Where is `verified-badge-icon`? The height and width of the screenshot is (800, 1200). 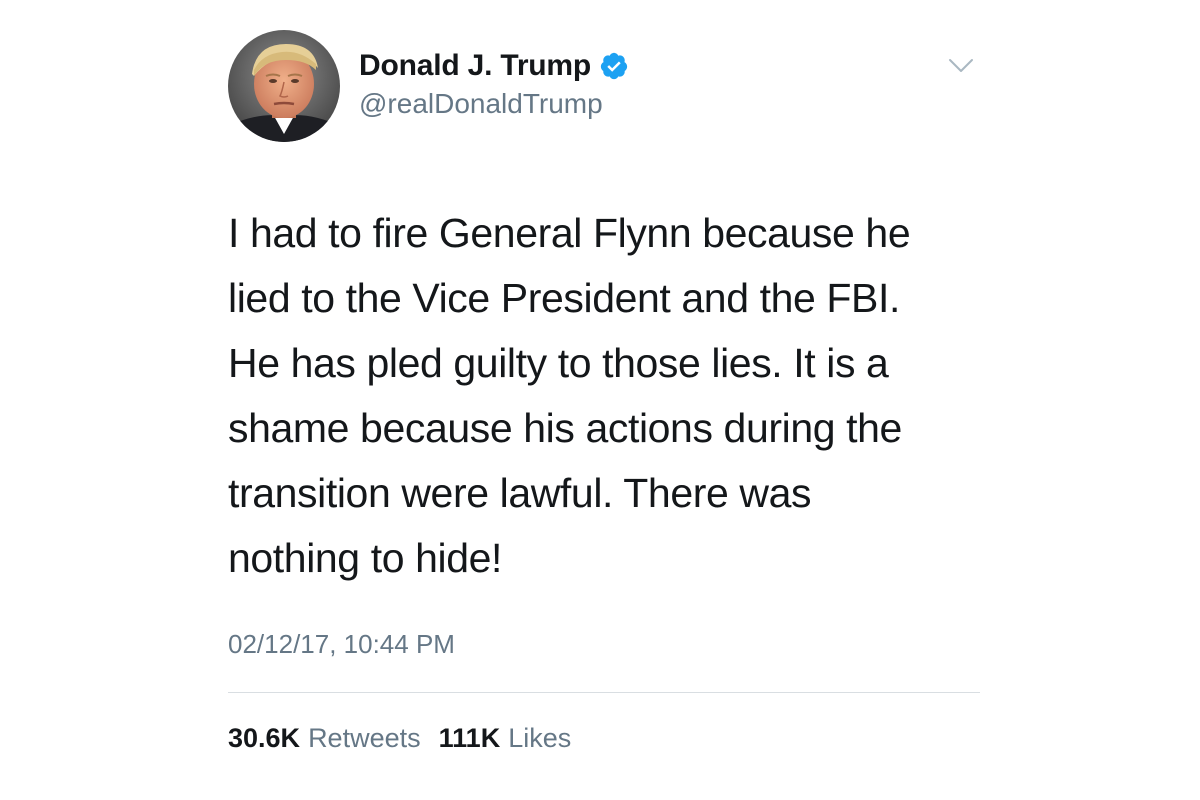 verified-badge-icon is located at coordinates (614, 66).